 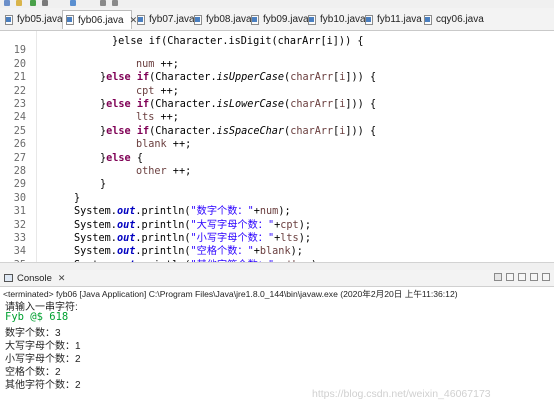 I want to click on tab-fyb06: fyb06.java ✕, so click(x=99, y=19).